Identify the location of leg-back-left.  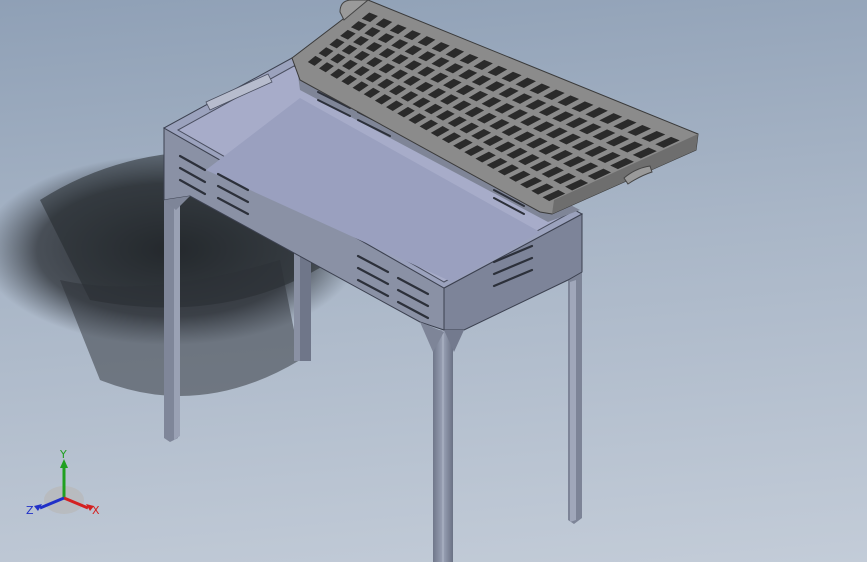
(302, 307).